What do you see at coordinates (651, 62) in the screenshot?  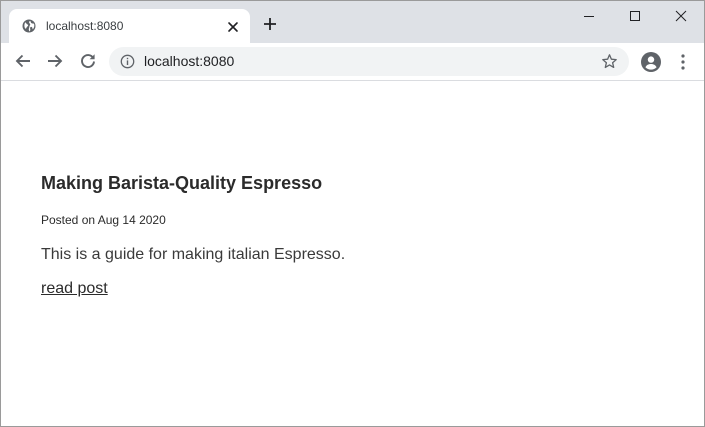 I see `account-icon` at bounding box center [651, 62].